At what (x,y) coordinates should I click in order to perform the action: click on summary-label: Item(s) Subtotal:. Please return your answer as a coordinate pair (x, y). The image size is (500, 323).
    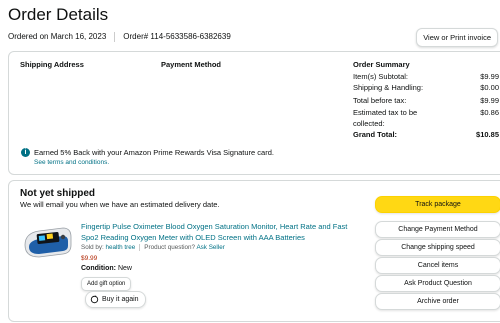
    Looking at the image, I should click on (381, 76).